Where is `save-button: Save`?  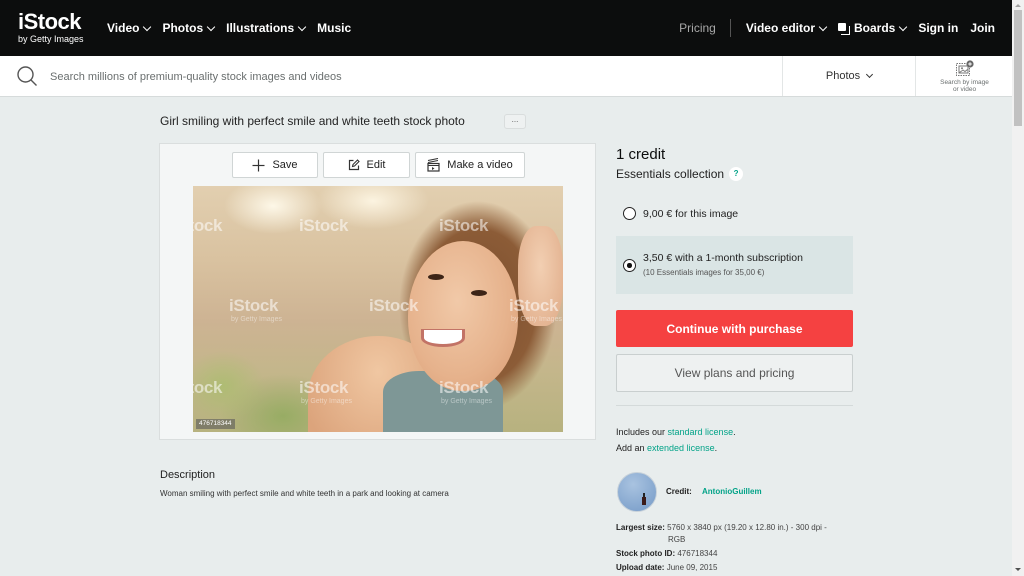
save-button: Save is located at coordinates (275, 165).